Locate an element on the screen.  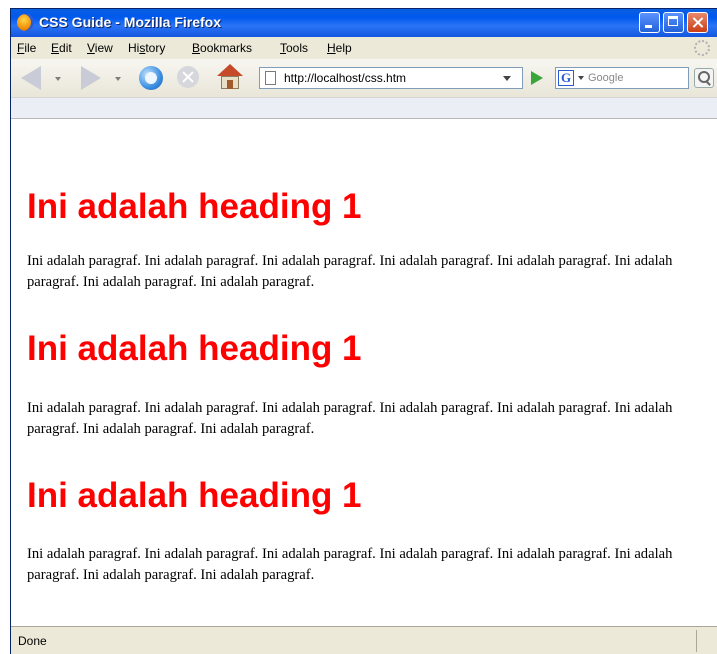
status-text: Done is located at coordinates (32, 641).